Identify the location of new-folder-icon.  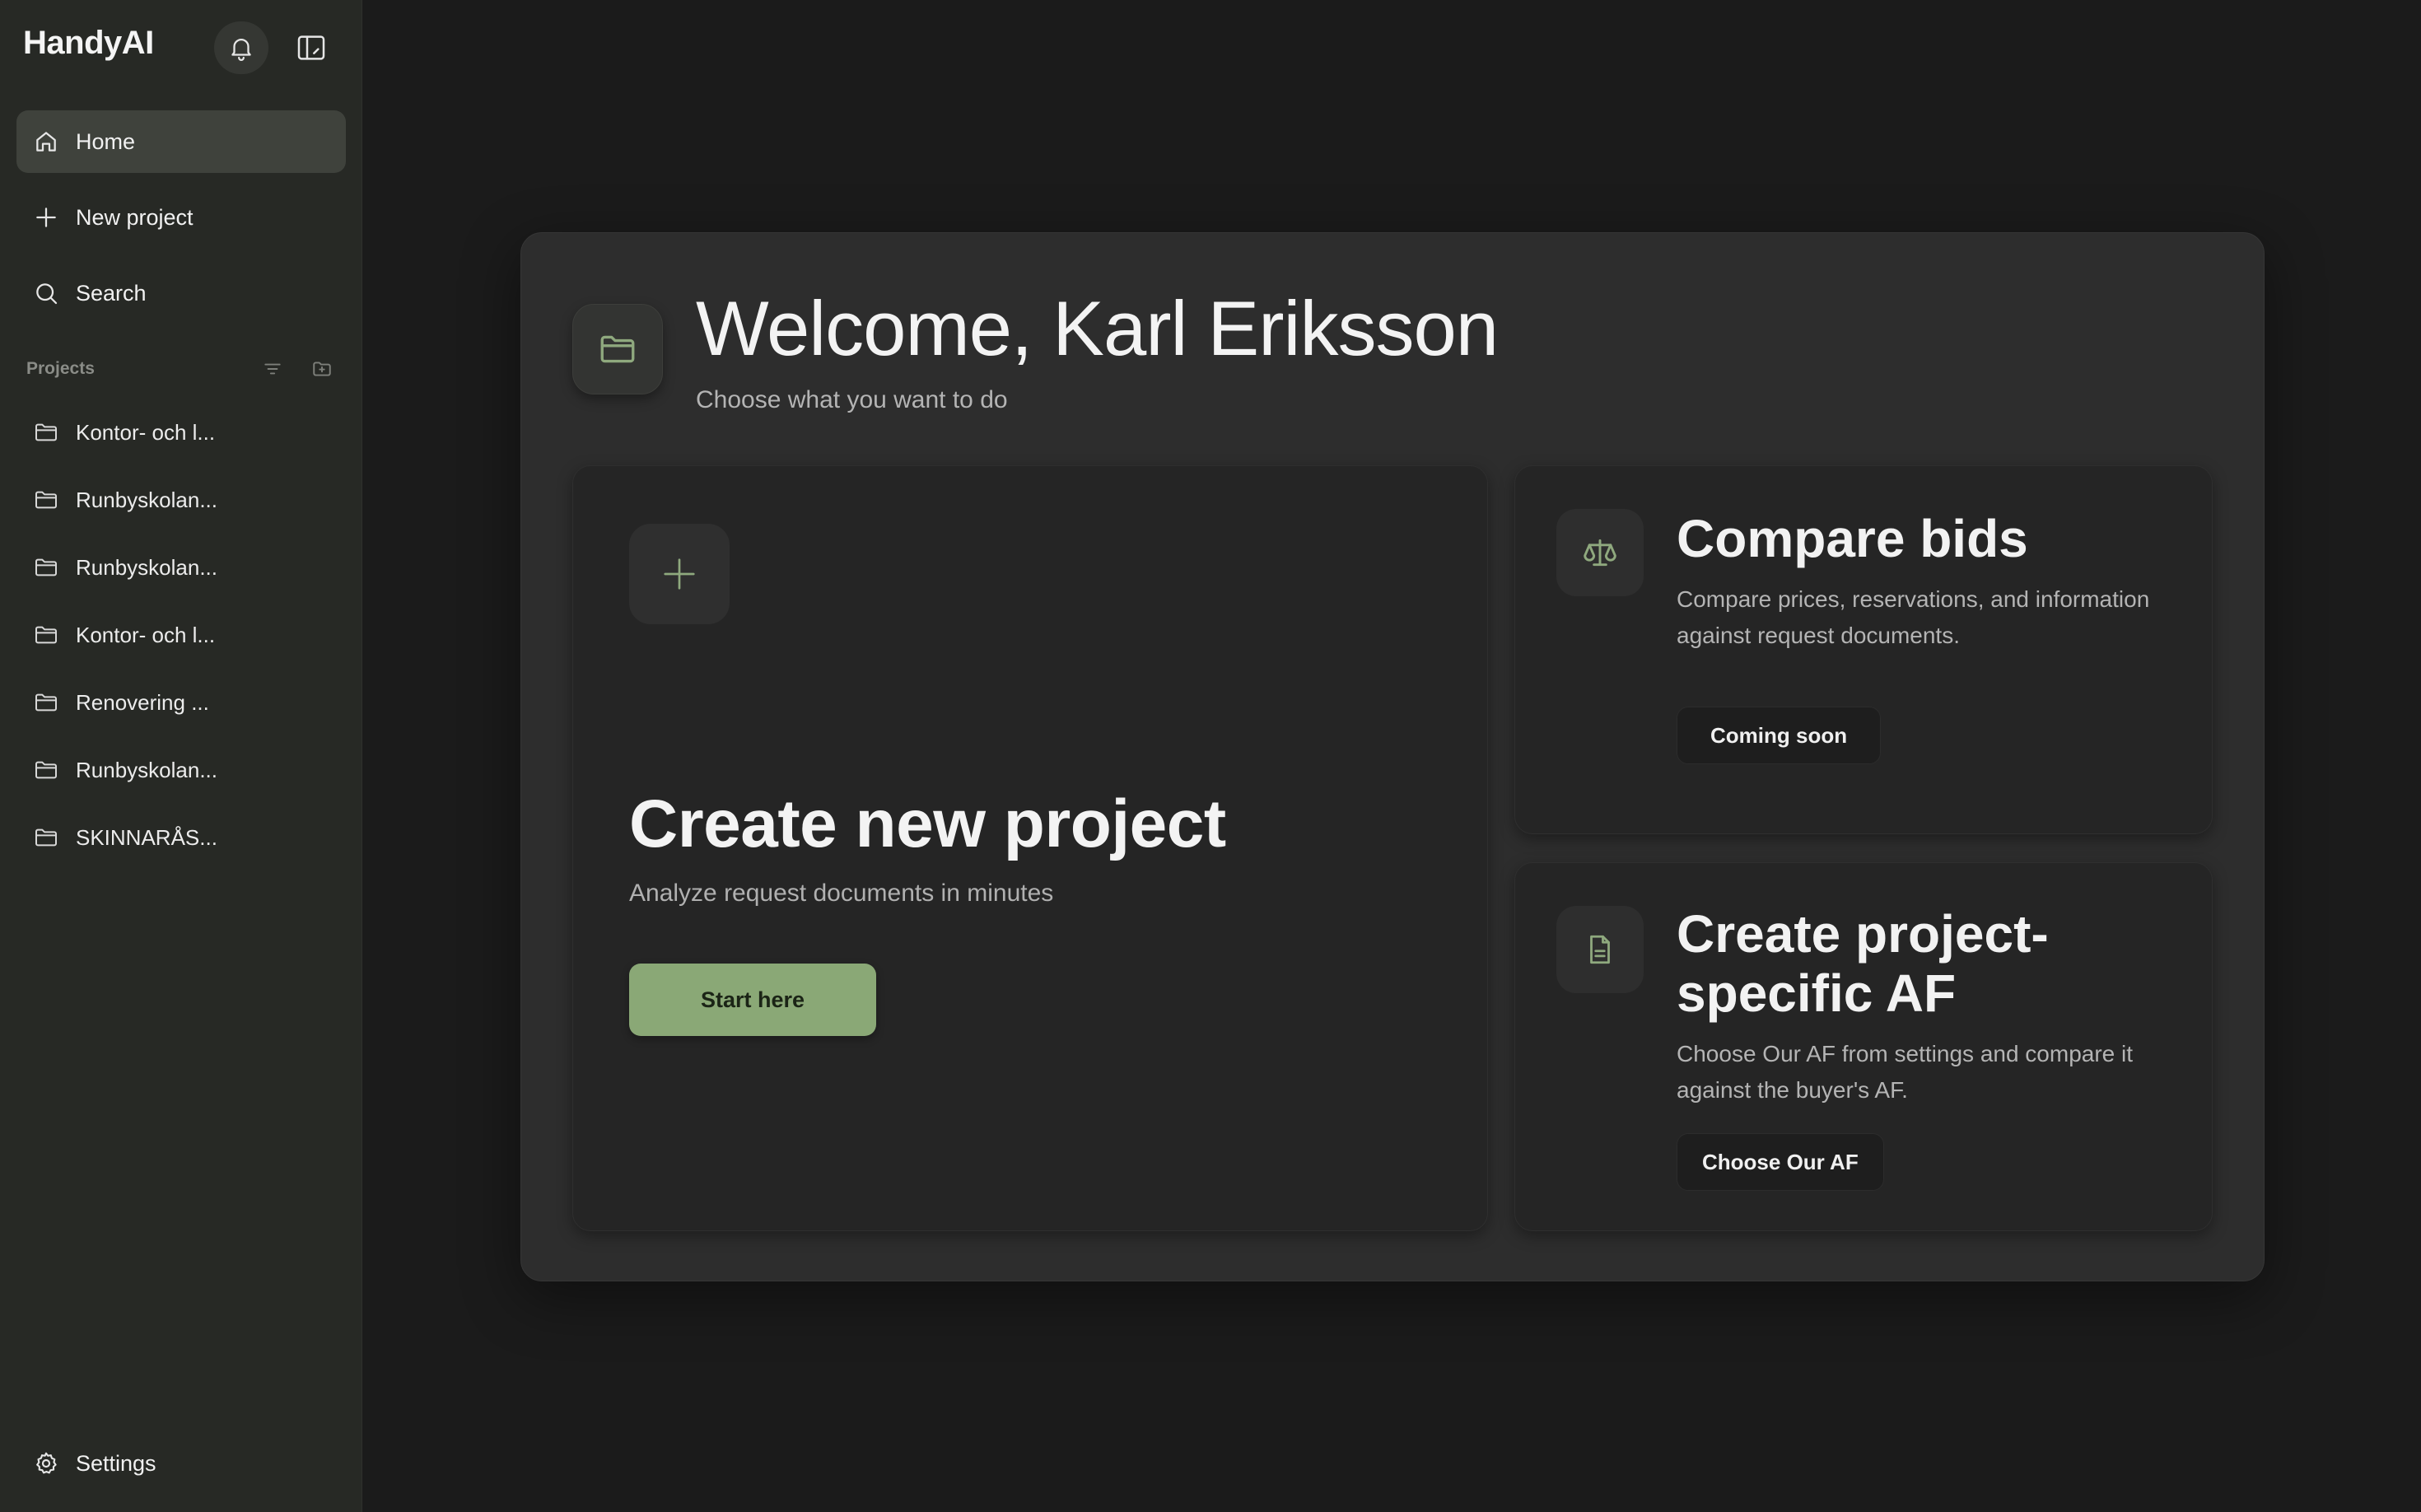
(322, 369).